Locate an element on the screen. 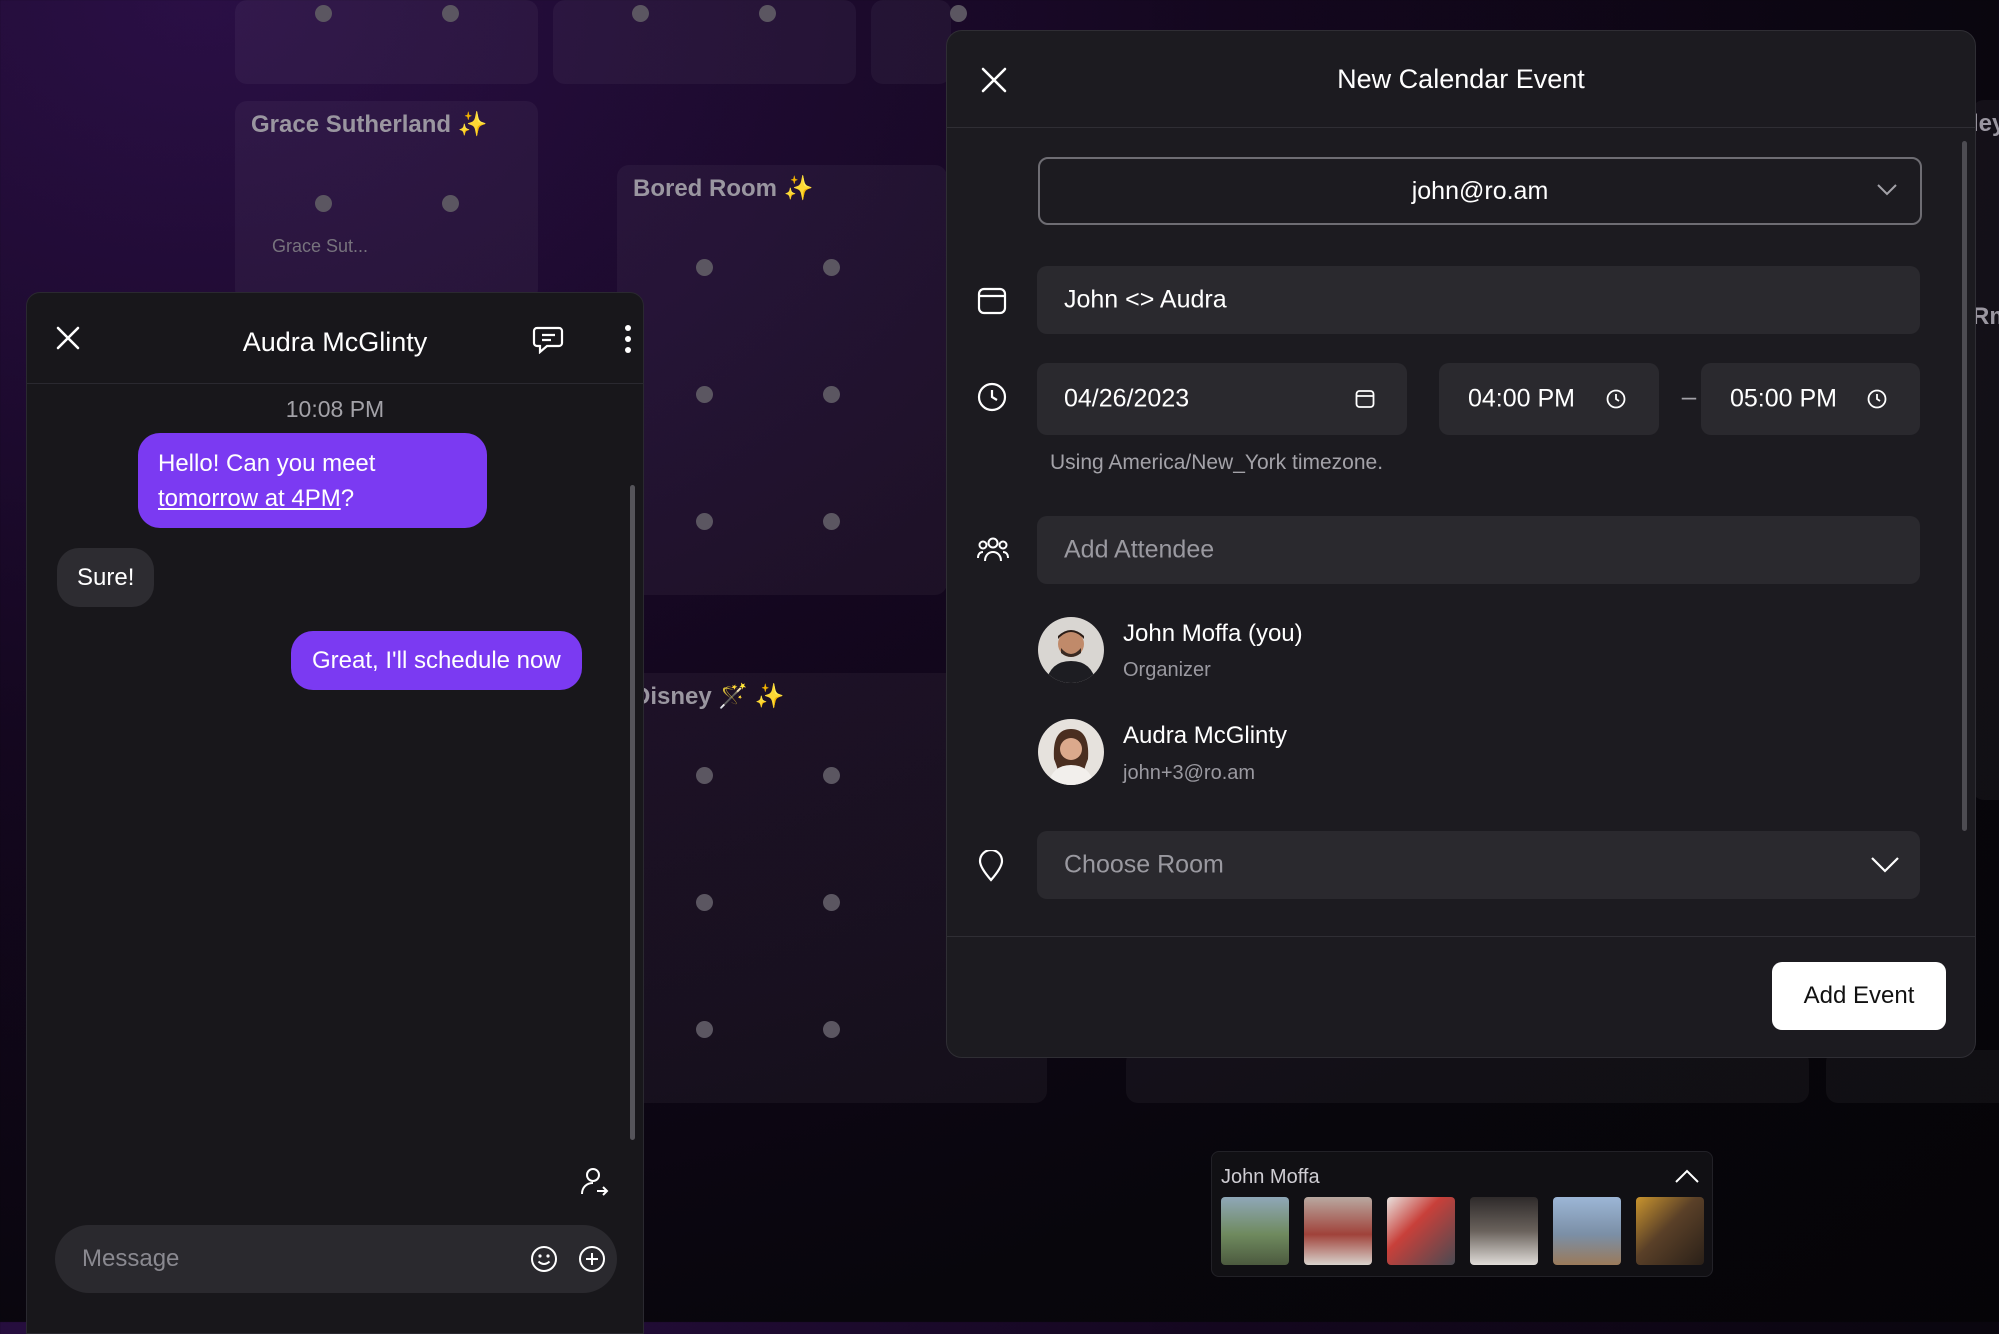  start-time-value: 04:00 PM is located at coordinates (1522, 398).